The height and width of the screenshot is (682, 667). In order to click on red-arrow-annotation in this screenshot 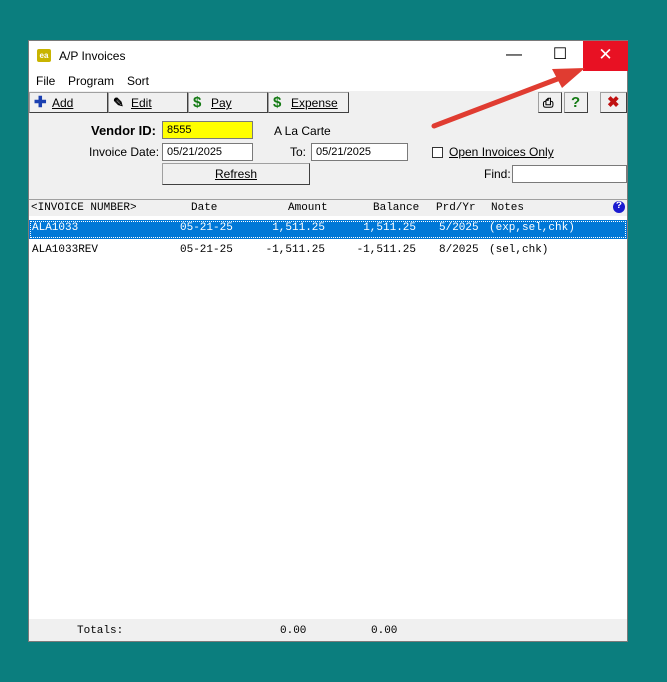, I will do `click(508, 98)`.